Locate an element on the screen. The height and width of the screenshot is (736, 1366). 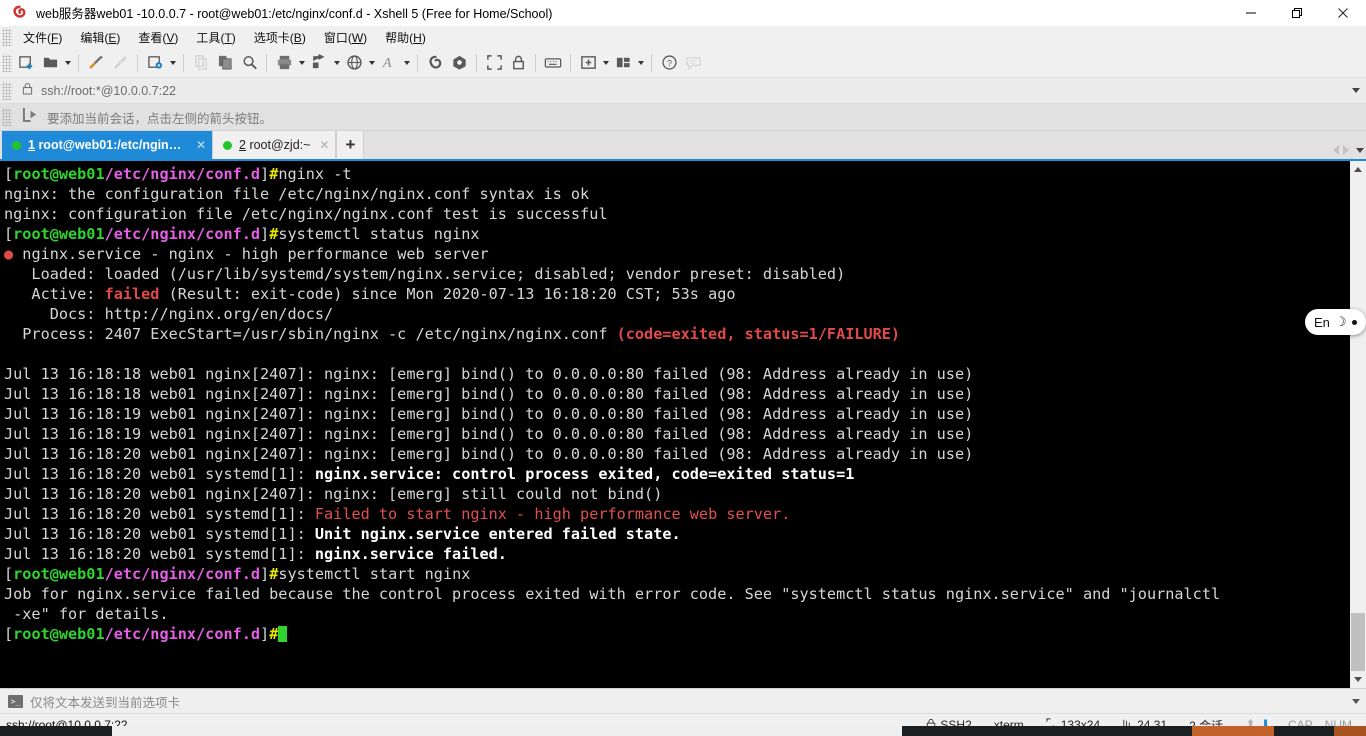
menu-tools: 工具(T) is located at coordinates (215, 37).